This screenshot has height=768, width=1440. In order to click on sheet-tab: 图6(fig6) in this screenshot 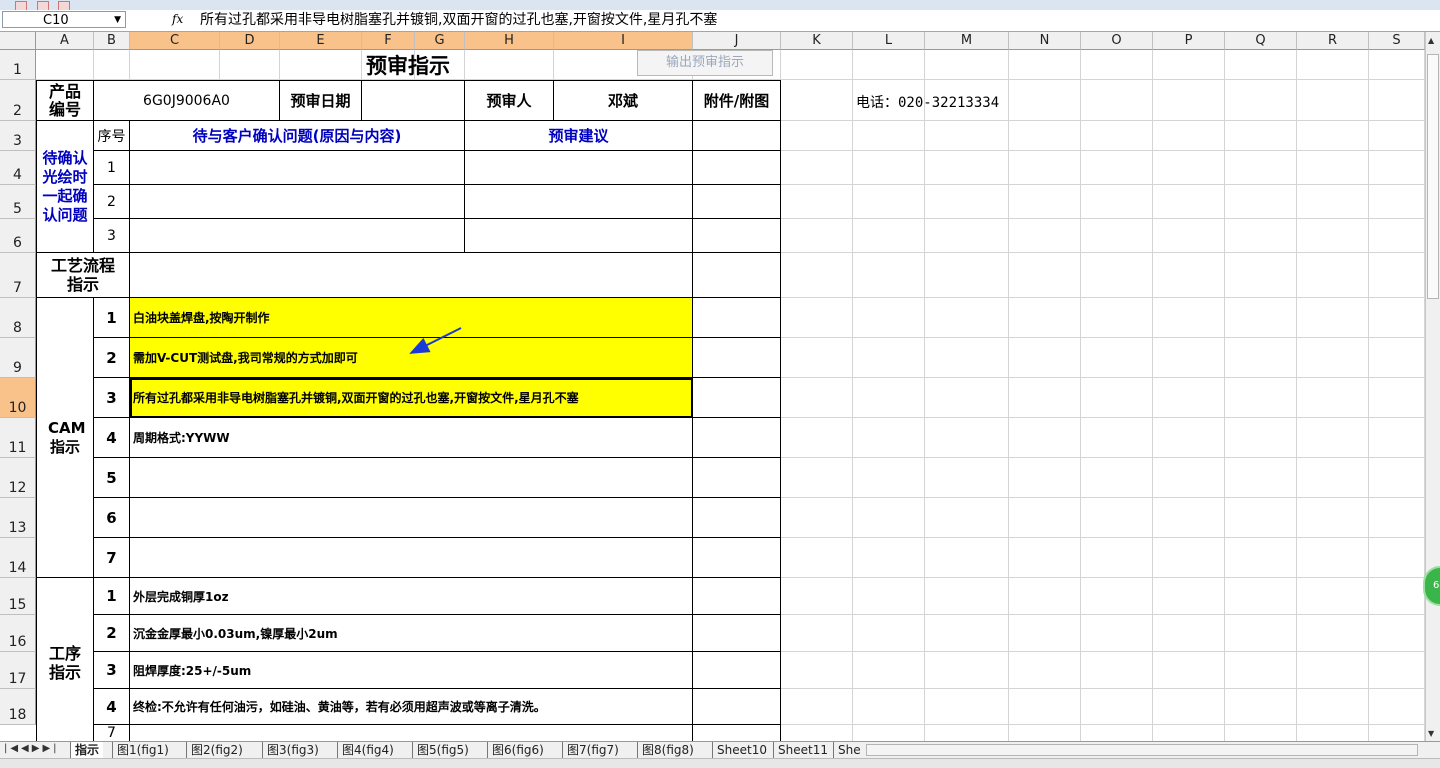, I will do `click(517, 750)`.